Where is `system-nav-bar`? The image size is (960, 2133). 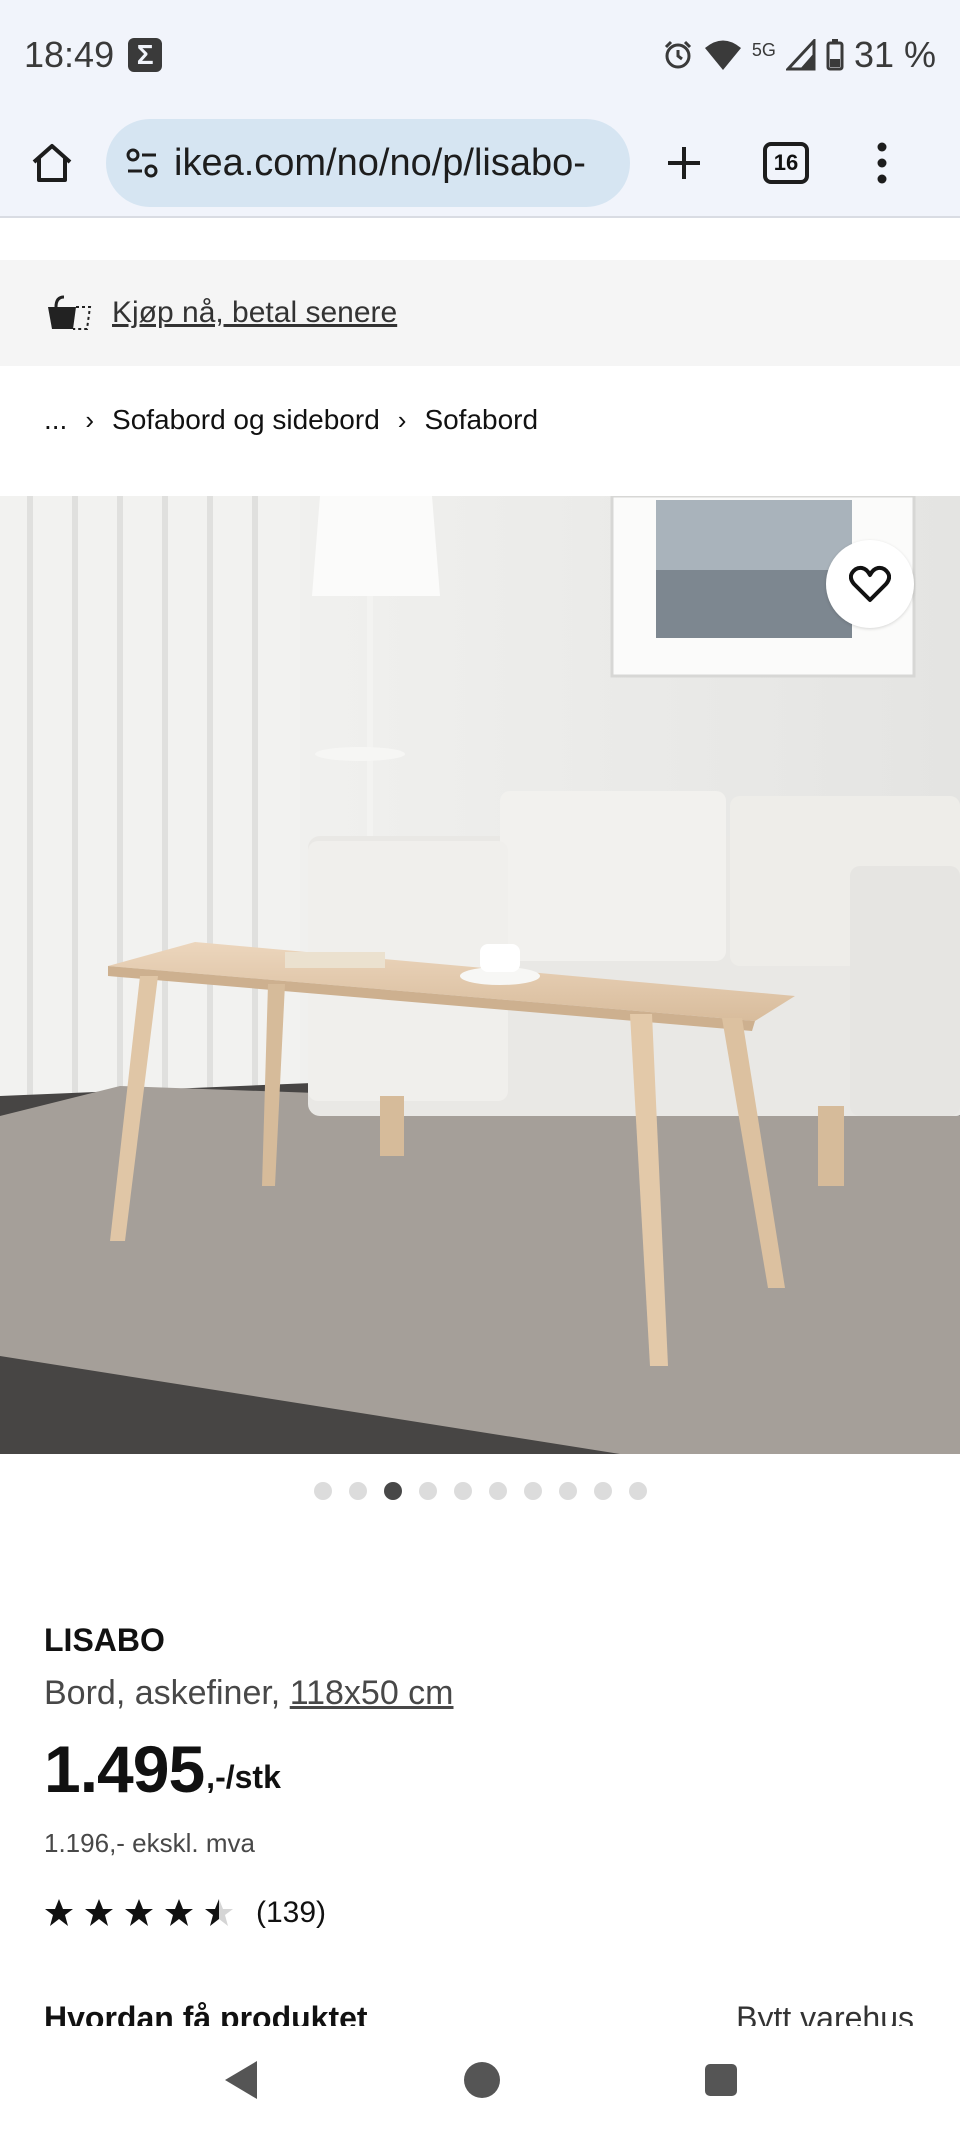 system-nav-bar is located at coordinates (480, 2079).